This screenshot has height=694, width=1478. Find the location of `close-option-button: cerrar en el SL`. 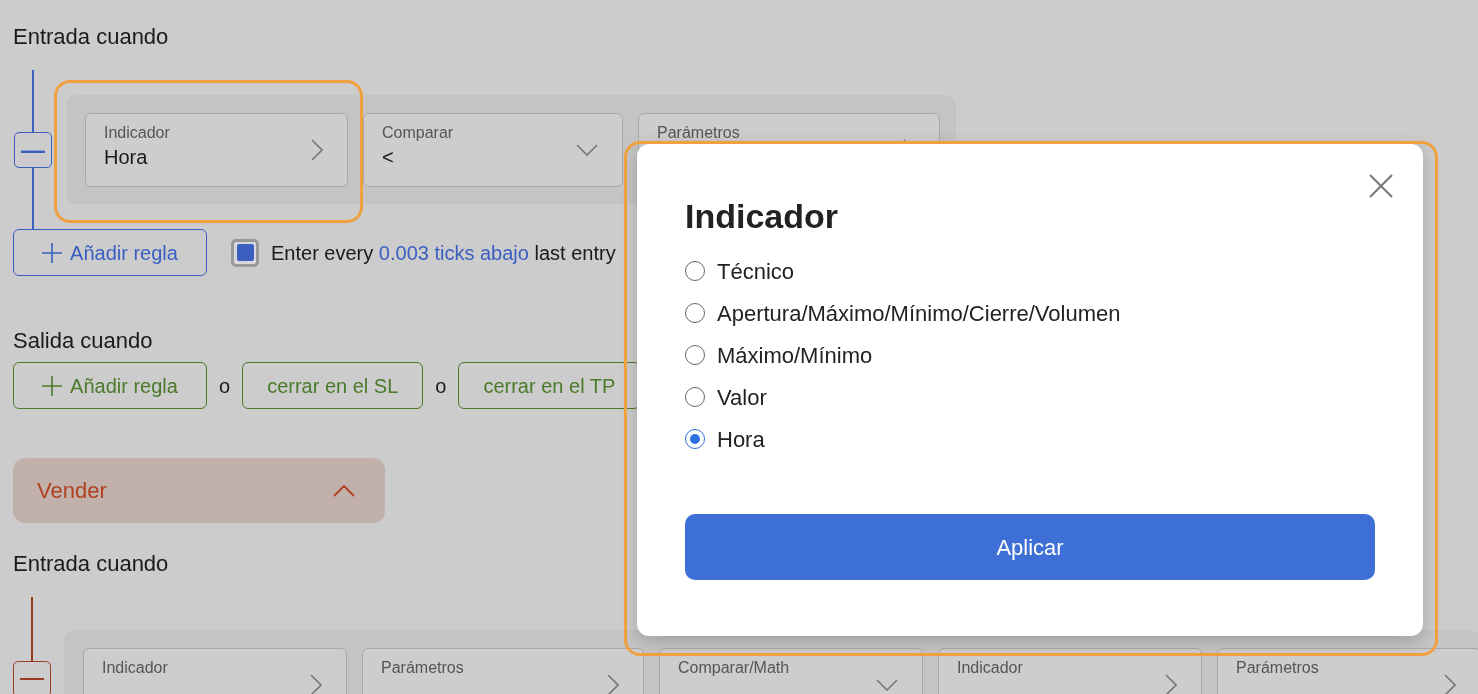

close-option-button: cerrar en el SL is located at coordinates (333, 385).